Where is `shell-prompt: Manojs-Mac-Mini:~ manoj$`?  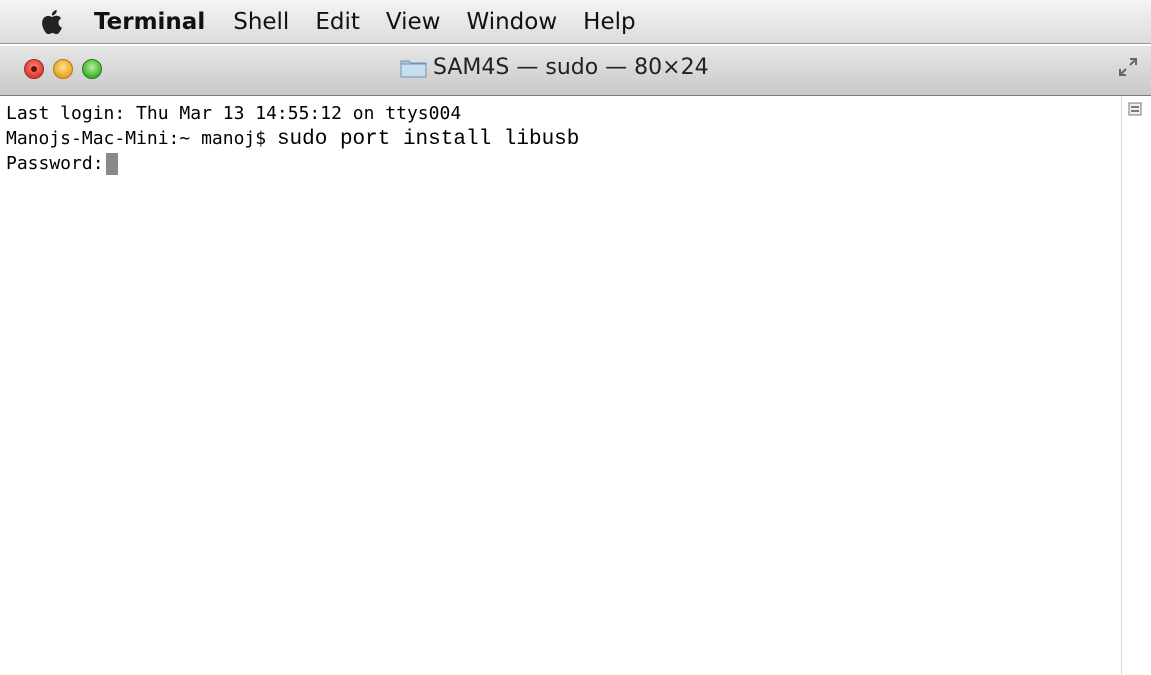 shell-prompt: Manojs-Mac-Mini:~ manoj$ is located at coordinates (141, 138).